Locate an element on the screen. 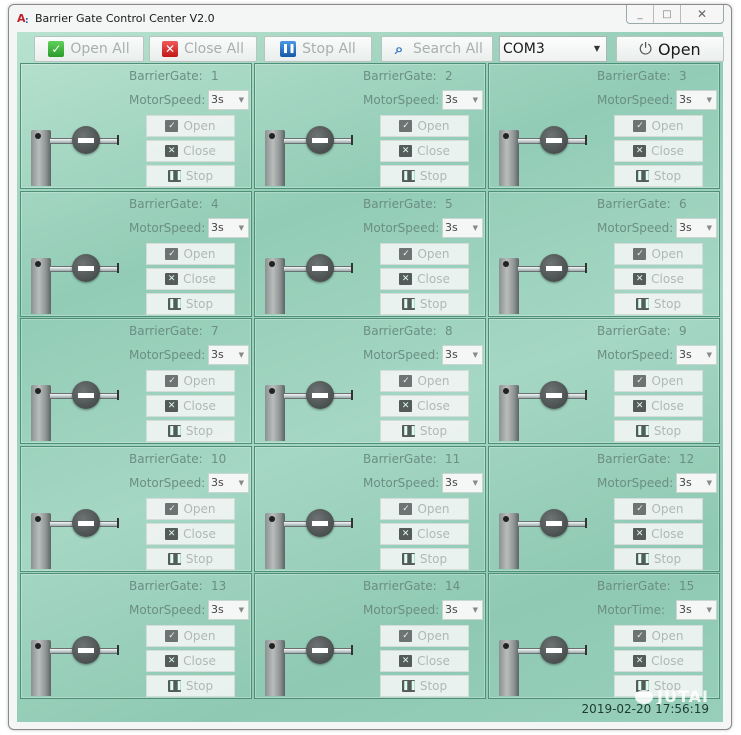 The image size is (741, 735). maximize-icon: □ is located at coordinates (667, 14).